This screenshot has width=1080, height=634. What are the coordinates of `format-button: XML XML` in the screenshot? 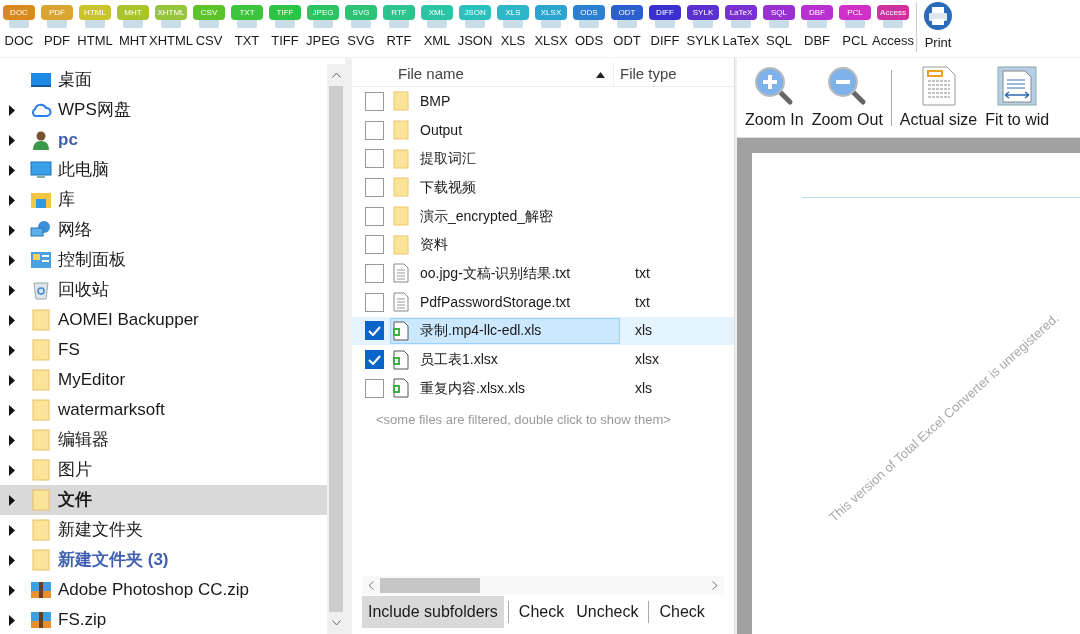 It's located at (437, 28).